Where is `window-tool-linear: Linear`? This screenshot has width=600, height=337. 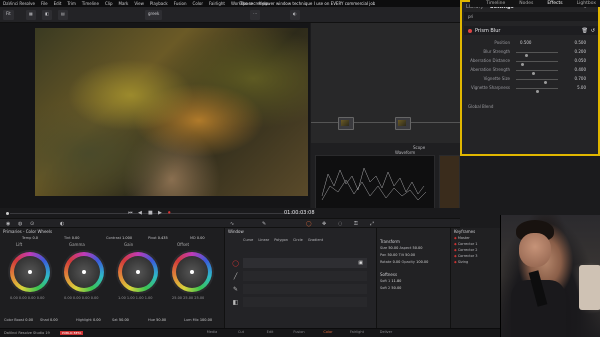 window-tool-linear: Linear is located at coordinates (263, 240).